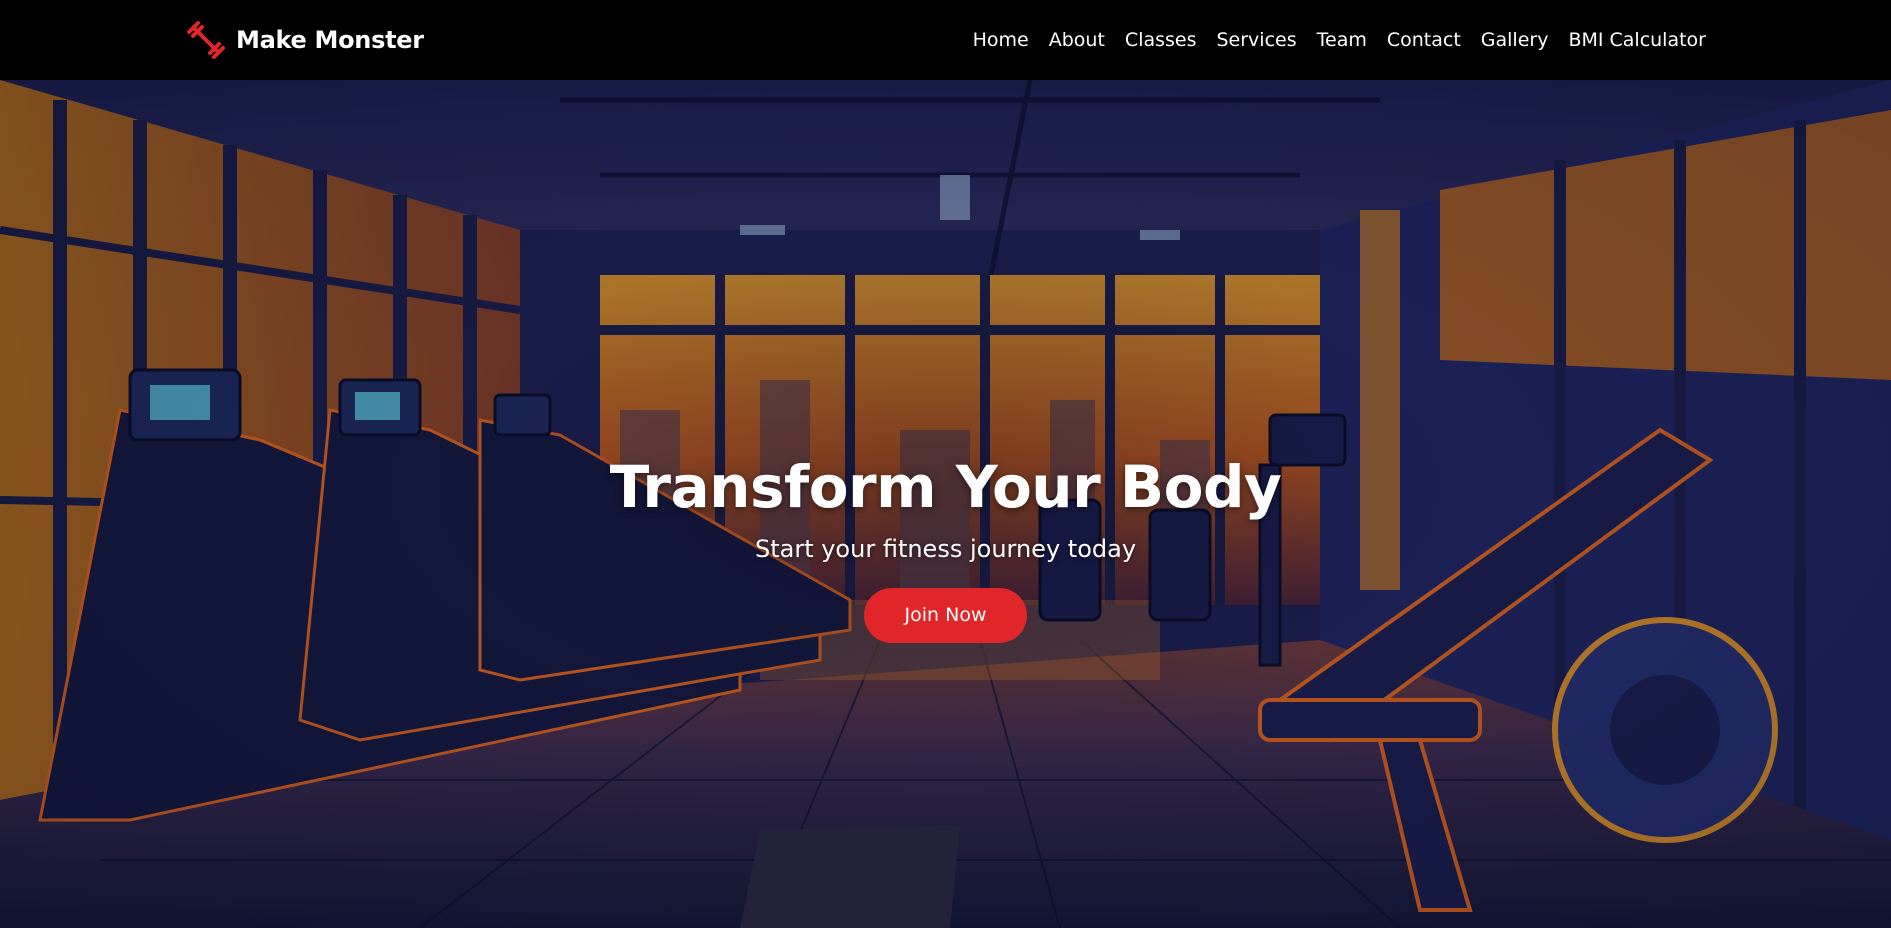 This screenshot has width=1891, height=928. I want to click on join-now-button: Join Now, so click(945, 615).